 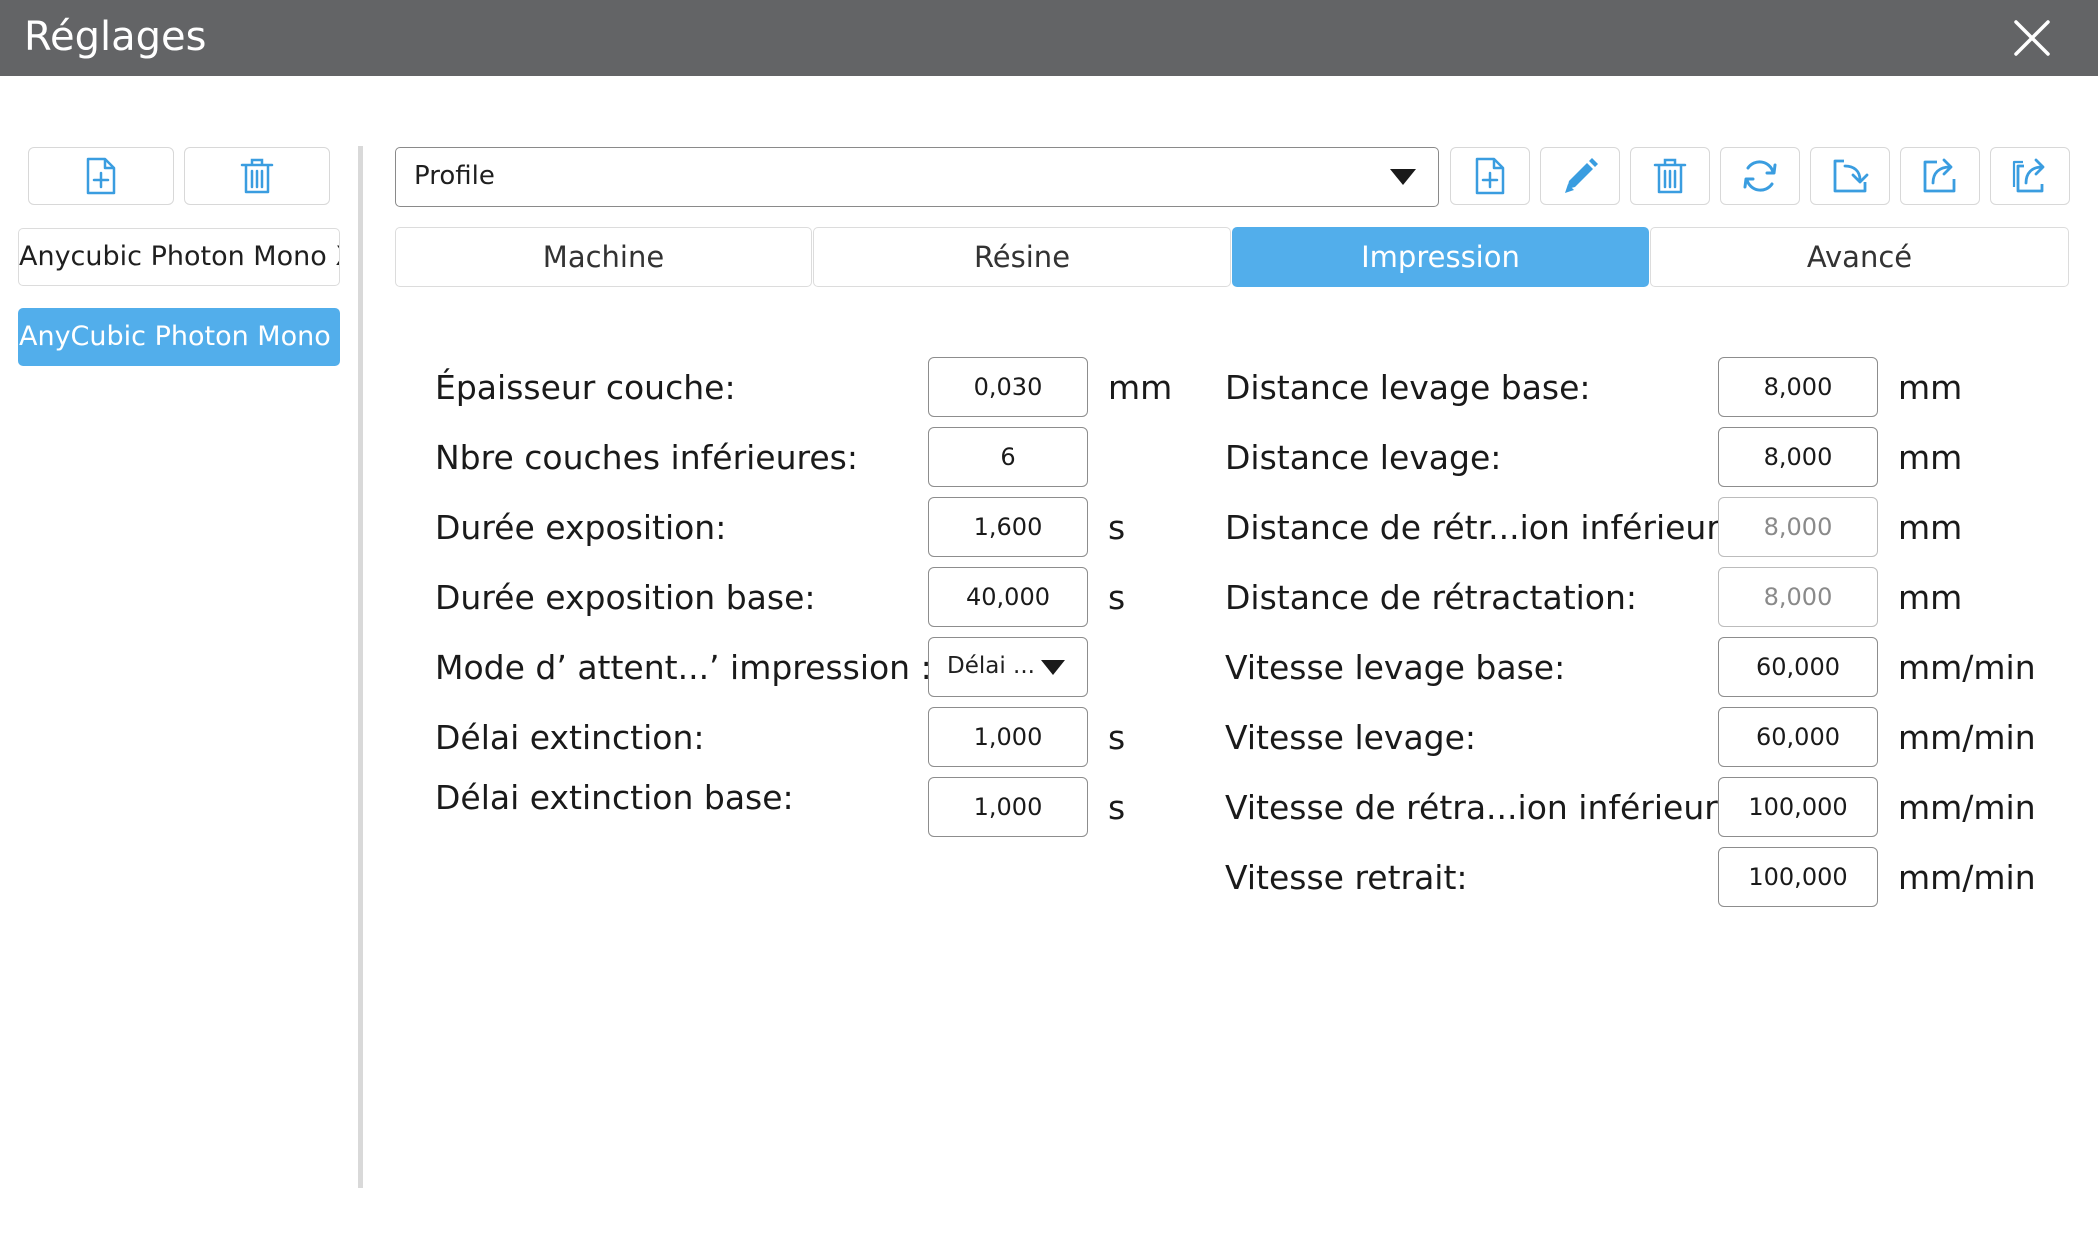 What do you see at coordinates (614, 797) in the screenshot?
I see `bottom-light-off-delay-label: Délai extinction base:` at bounding box center [614, 797].